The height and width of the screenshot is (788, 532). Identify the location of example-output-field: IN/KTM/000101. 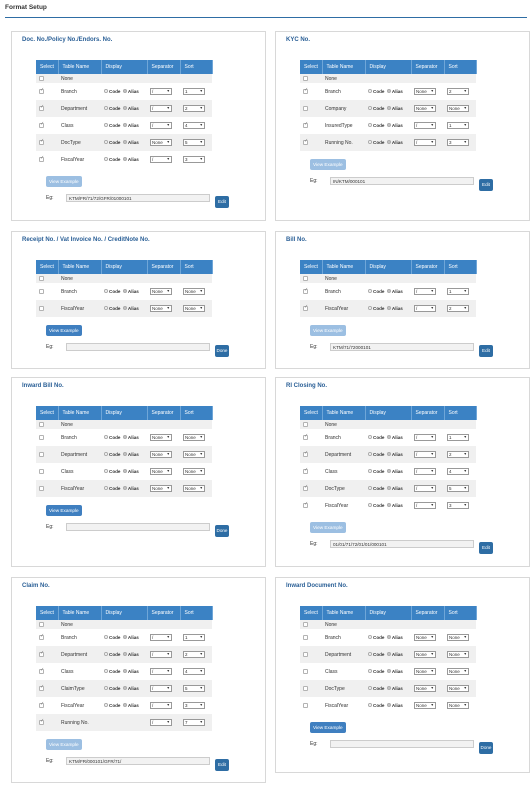
(402, 181).